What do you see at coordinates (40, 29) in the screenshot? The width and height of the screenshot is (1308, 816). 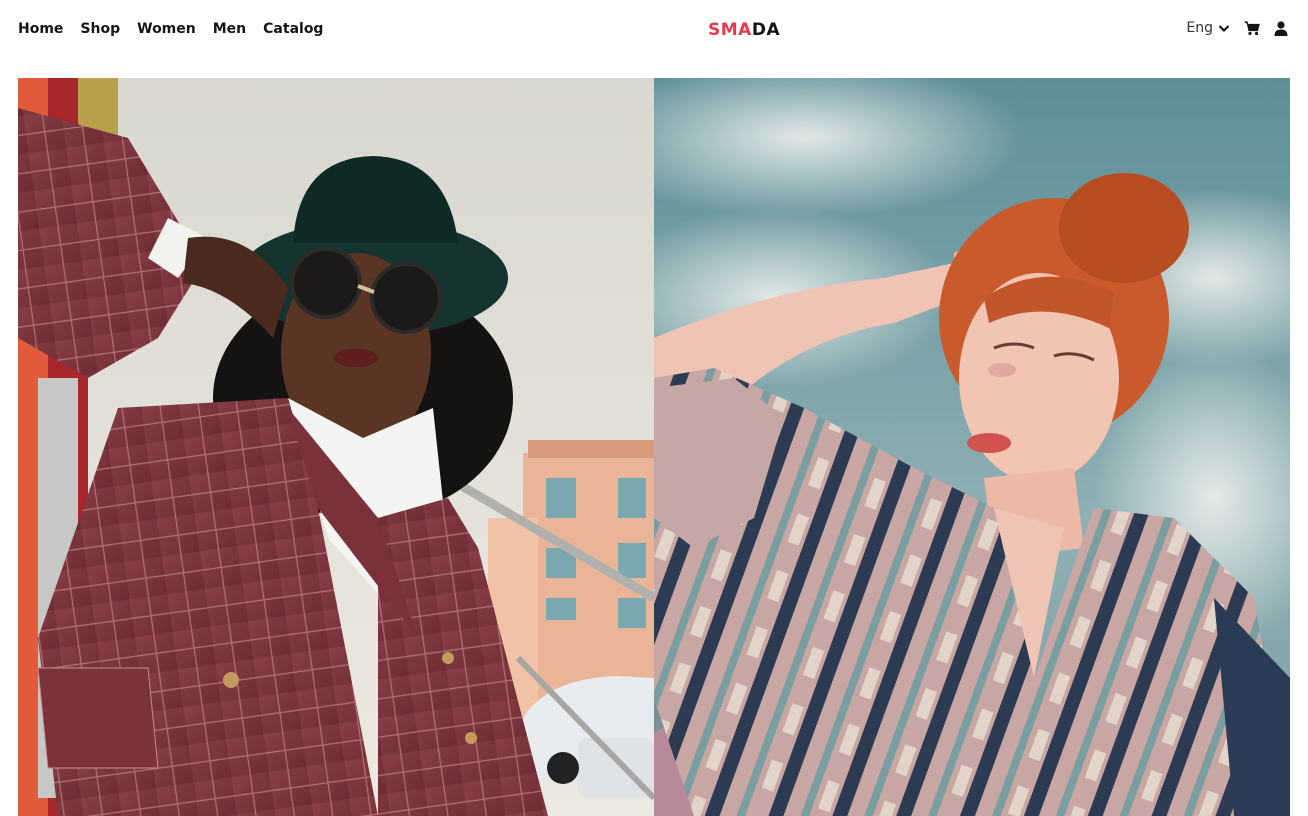 I see `nav-home: Home` at bounding box center [40, 29].